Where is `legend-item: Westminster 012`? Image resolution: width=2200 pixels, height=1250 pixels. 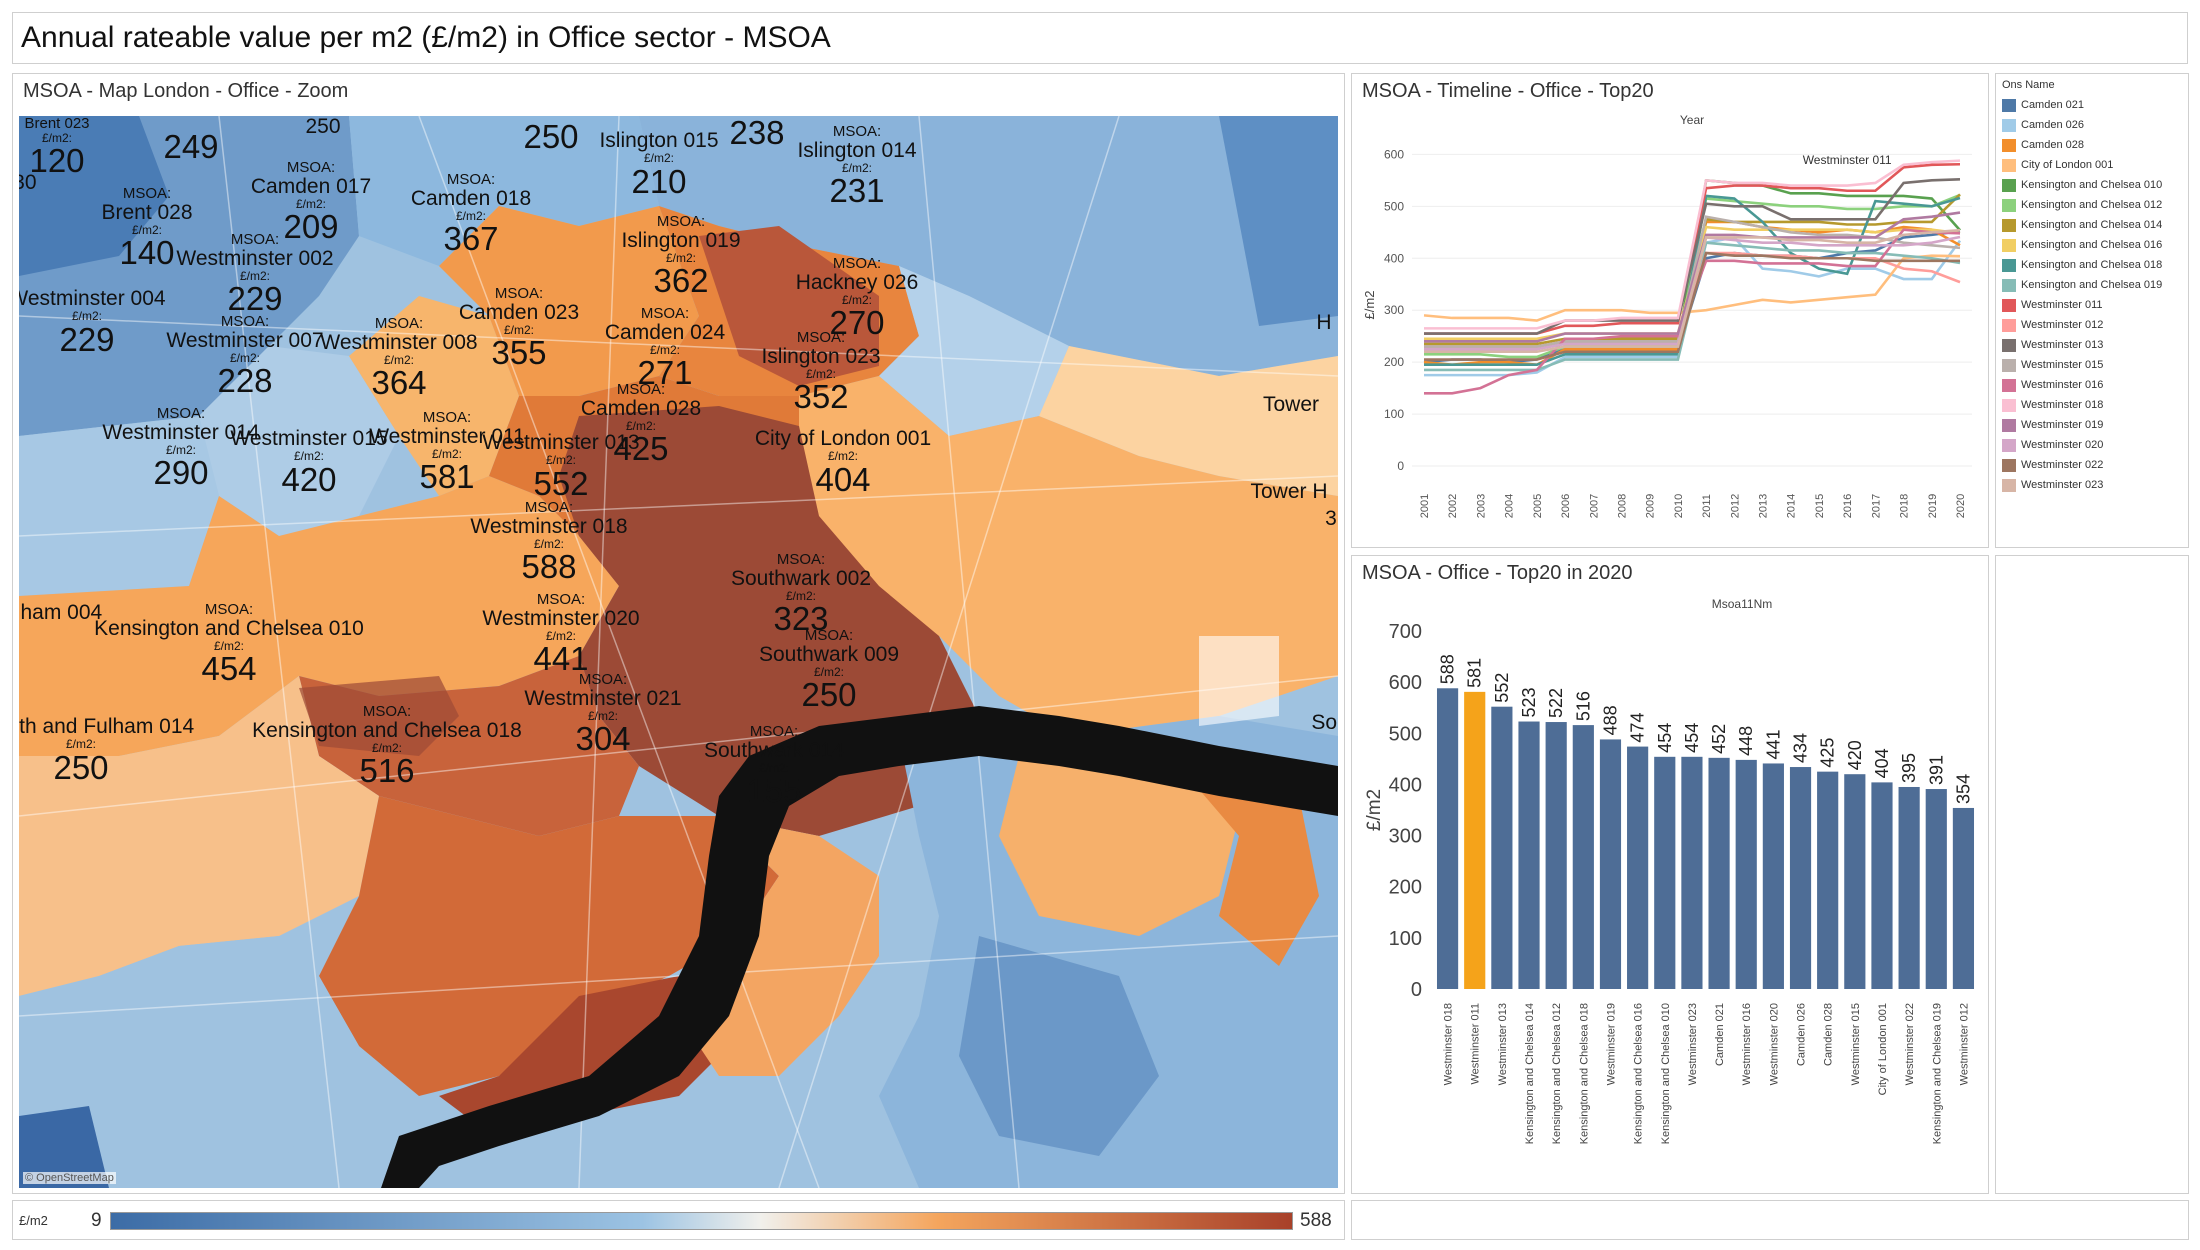
legend-item: Westminster 012 is located at coordinates (2082, 325).